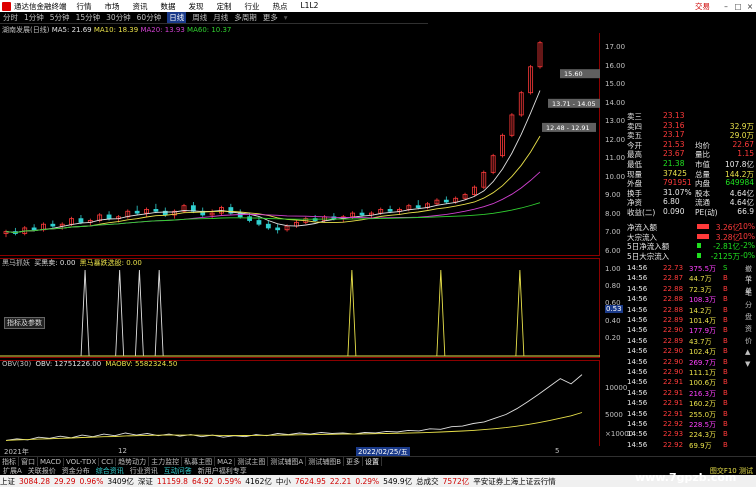 This screenshot has width=756, height=487. What do you see at coordinates (748, 293) in the screenshot?
I see `side-tab: 笔` at bounding box center [748, 293].